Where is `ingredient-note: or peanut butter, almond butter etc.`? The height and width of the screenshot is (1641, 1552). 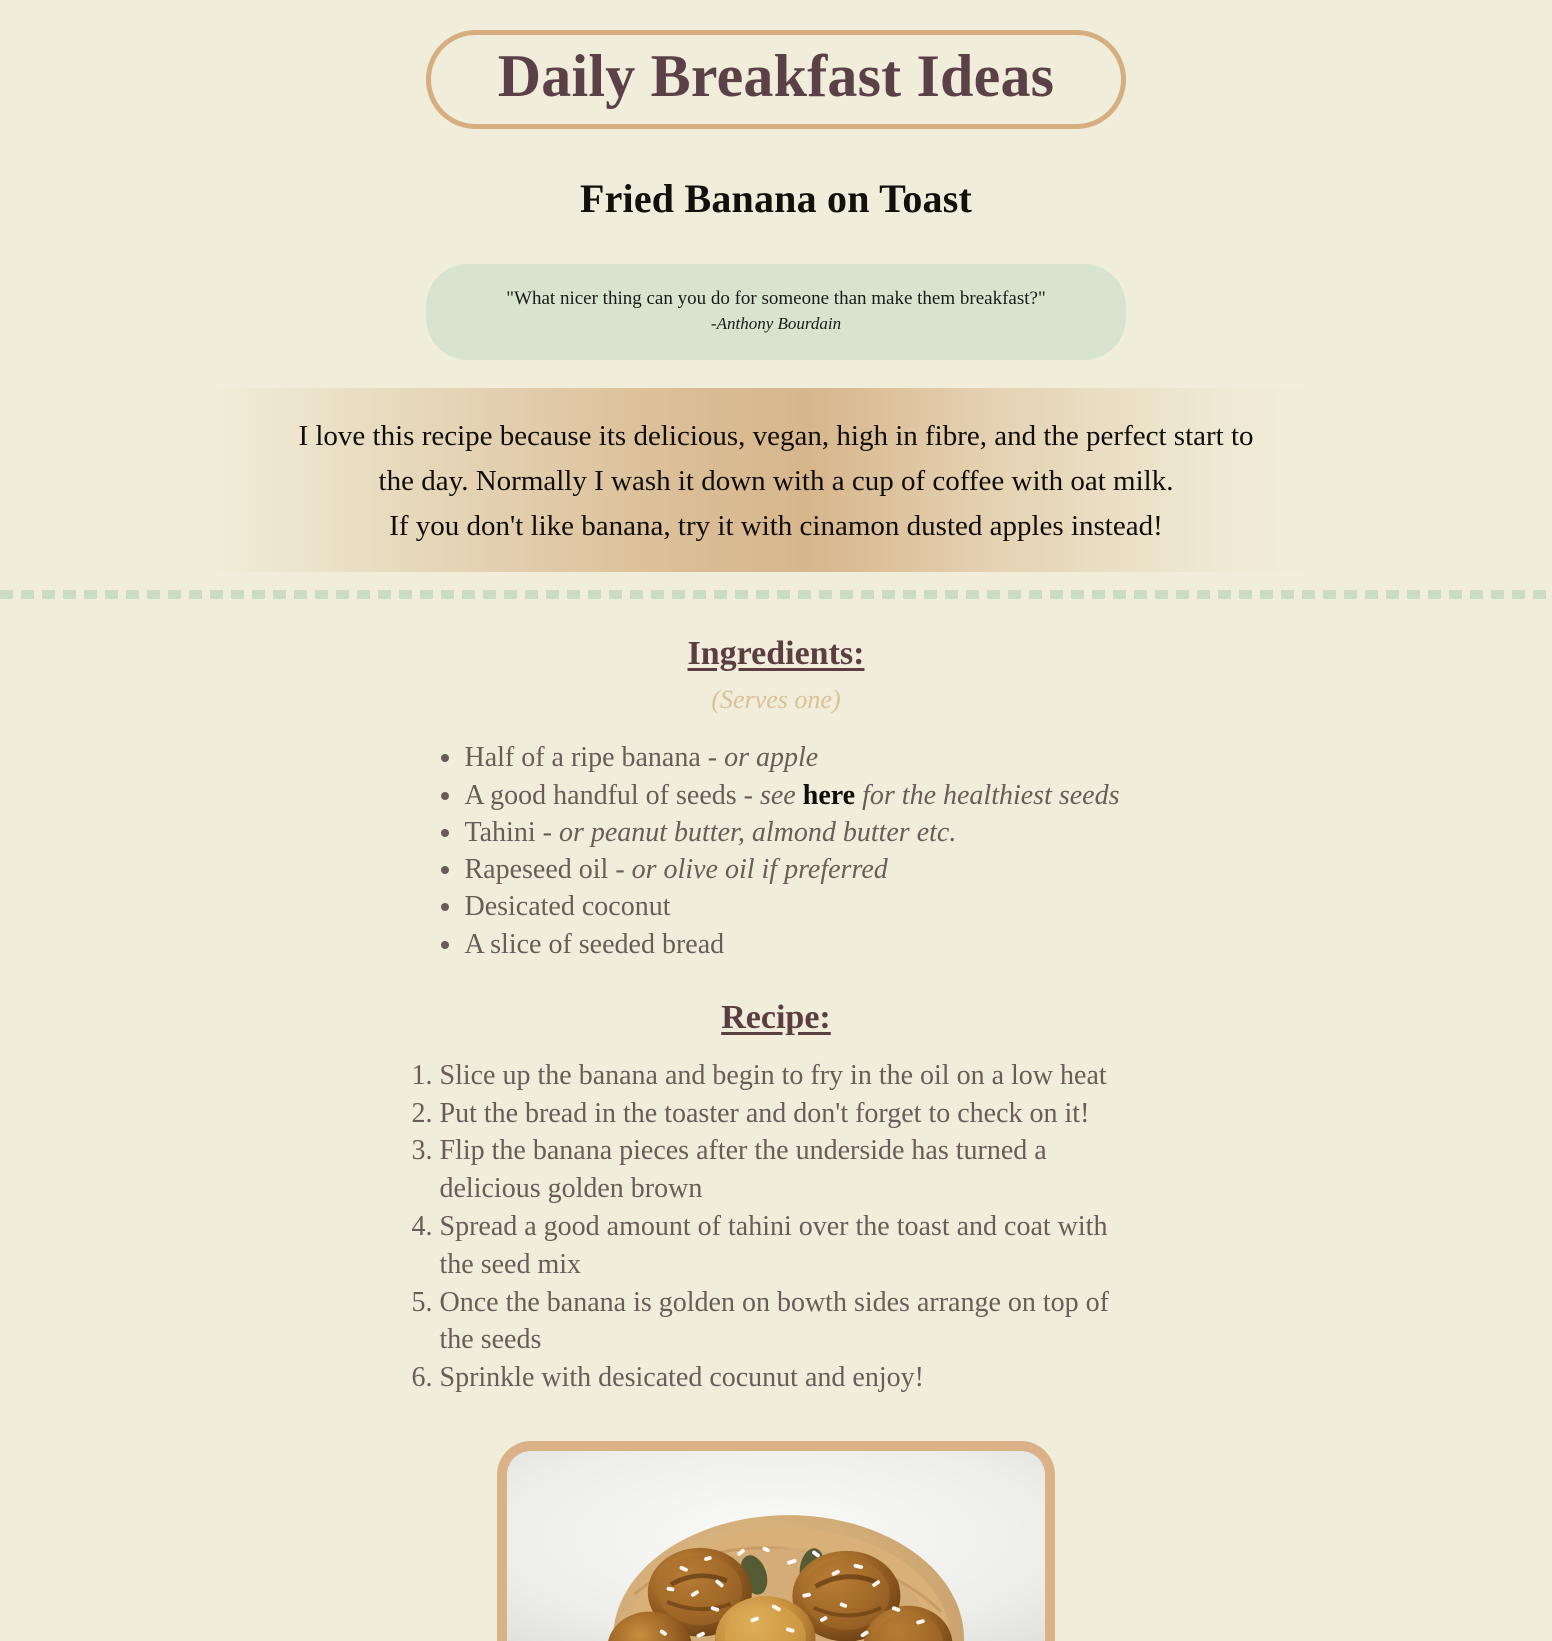
ingredient-note: or peanut butter, almond butter etc. is located at coordinates (757, 832).